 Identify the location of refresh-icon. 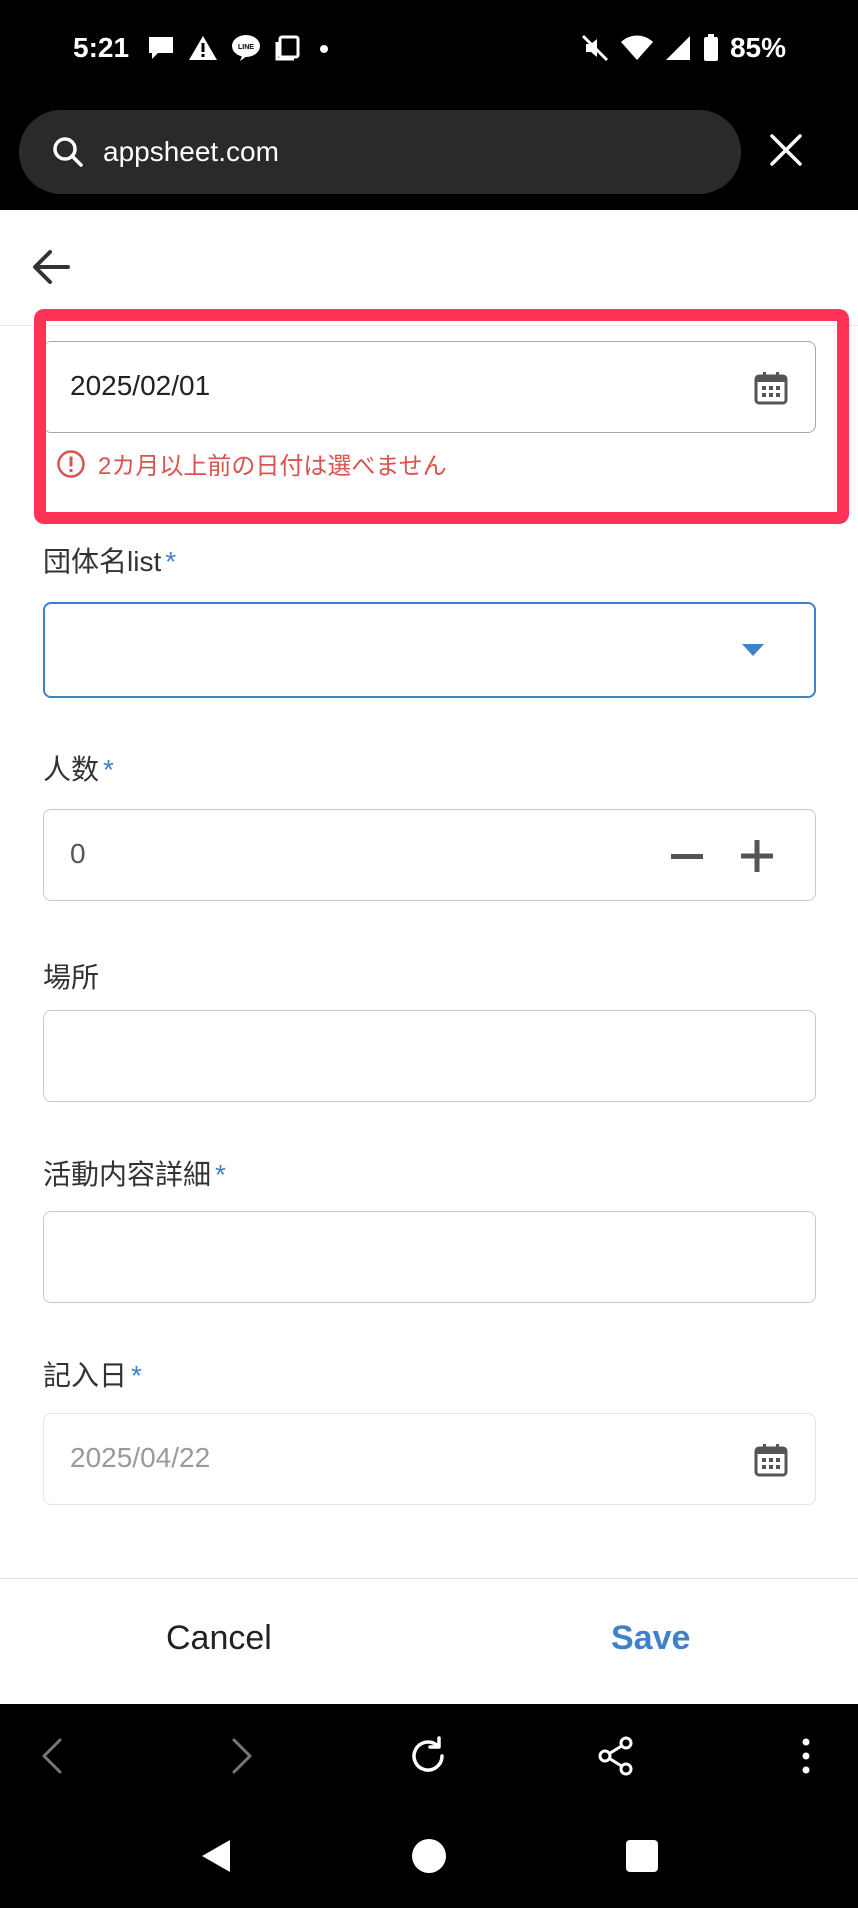
(428, 1756).